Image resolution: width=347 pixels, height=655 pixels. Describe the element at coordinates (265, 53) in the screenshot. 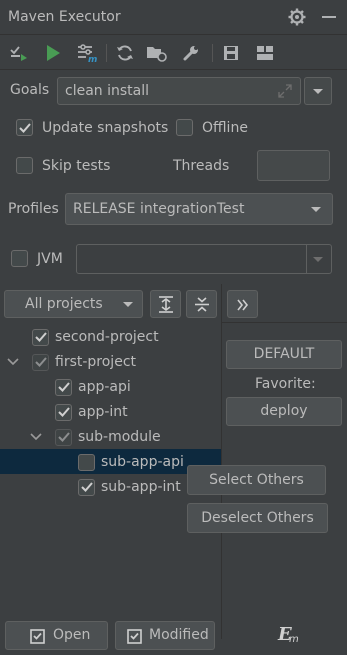

I see `layout-icon` at that location.